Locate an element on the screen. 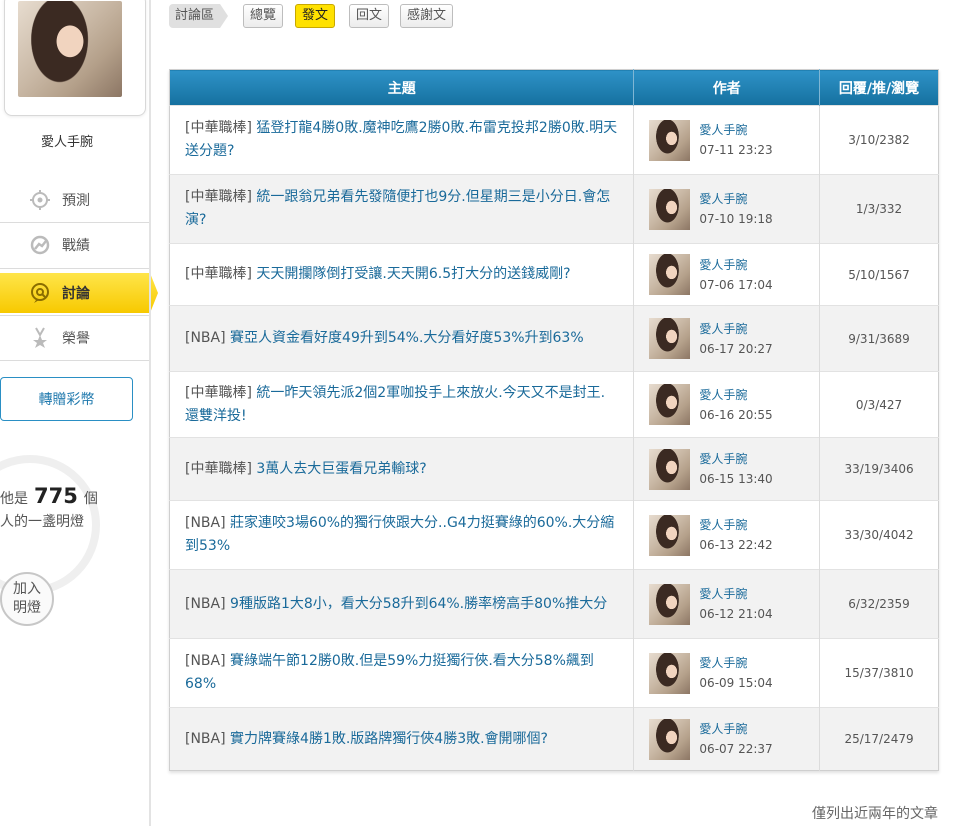  lamp-suffix: 個 is located at coordinates (90, 499).